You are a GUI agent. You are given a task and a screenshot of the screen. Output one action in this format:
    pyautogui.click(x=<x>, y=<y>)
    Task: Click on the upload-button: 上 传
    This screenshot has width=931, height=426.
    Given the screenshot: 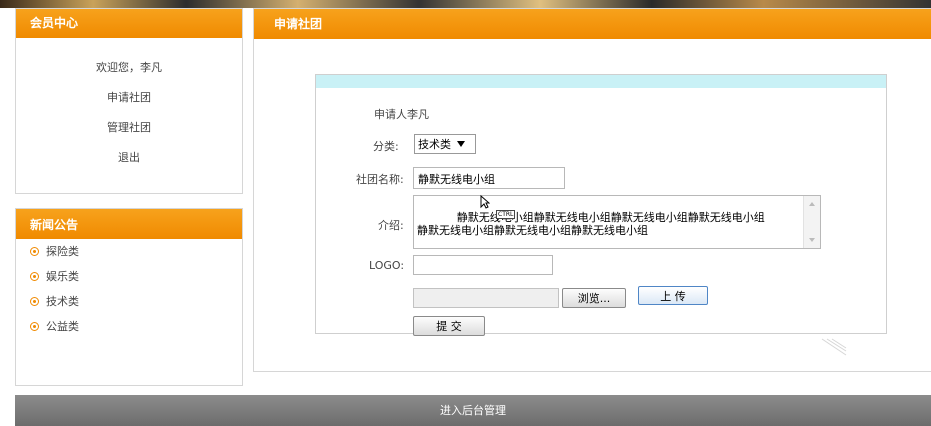 What is the action you would take?
    pyautogui.click(x=673, y=295)
    